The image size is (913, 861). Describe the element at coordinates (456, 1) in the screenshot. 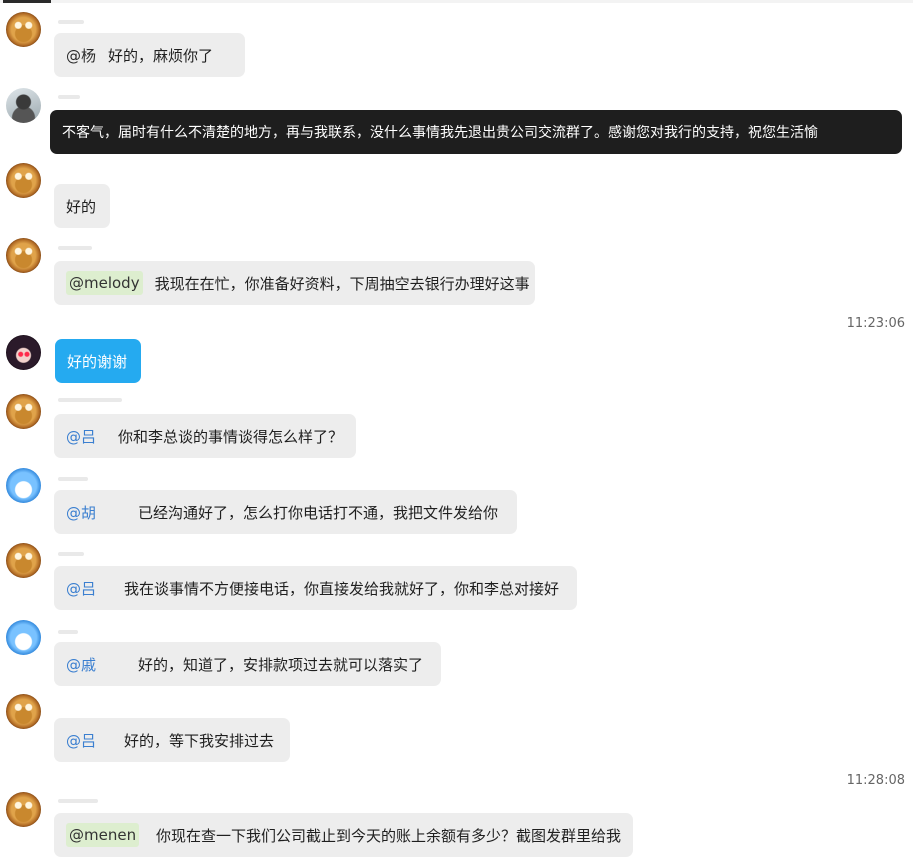

I see `top-divider` at that location.